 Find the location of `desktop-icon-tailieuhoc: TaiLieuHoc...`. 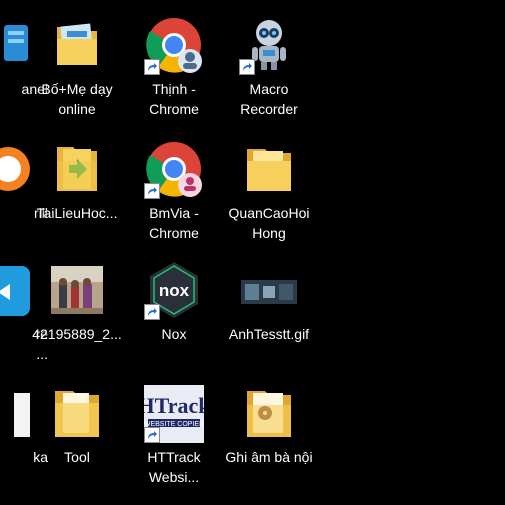

desktop-icon-tailieuhoc: TaiLieuHoc... is located at coordinates (77, 181).